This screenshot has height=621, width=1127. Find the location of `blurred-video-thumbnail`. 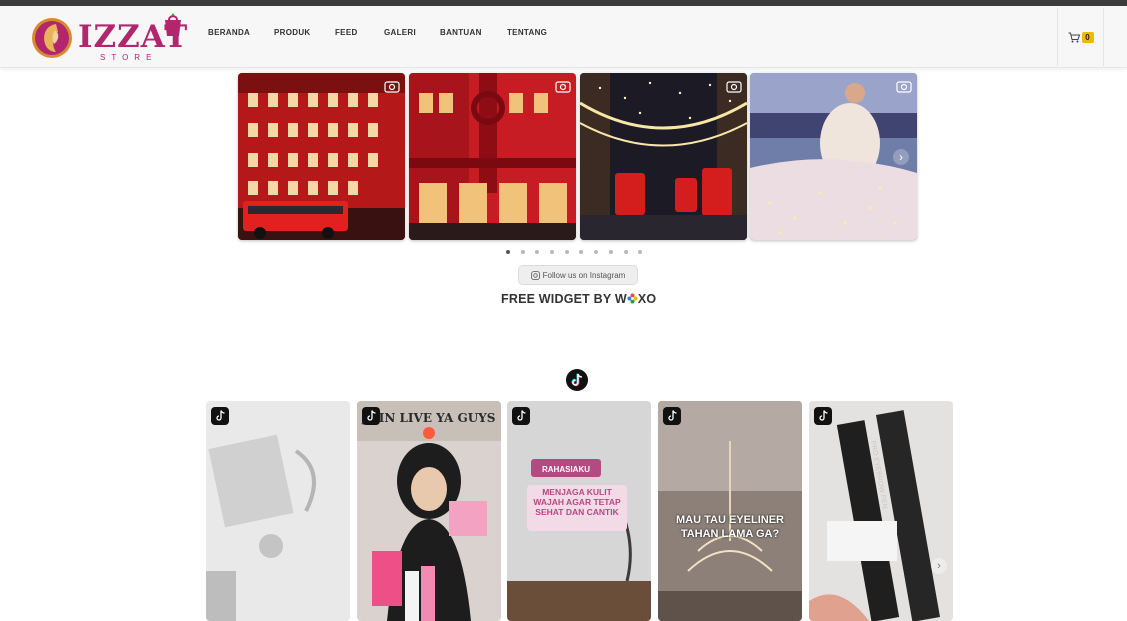

blurred-video-thumbnail is located at coordinates (278, 511).